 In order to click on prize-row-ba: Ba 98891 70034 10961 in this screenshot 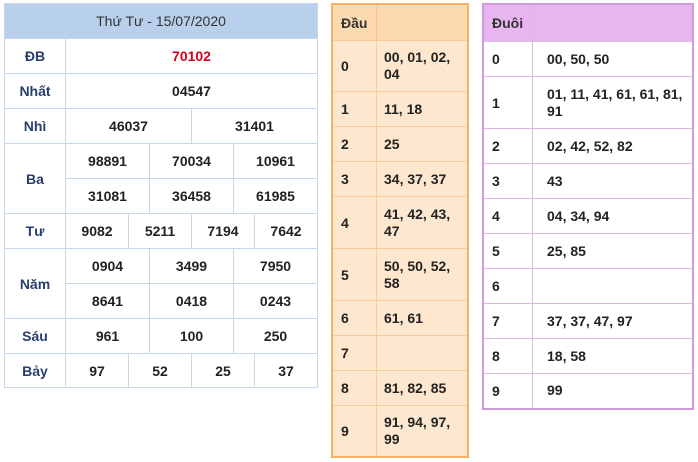, I will do `click(161, 178)`.